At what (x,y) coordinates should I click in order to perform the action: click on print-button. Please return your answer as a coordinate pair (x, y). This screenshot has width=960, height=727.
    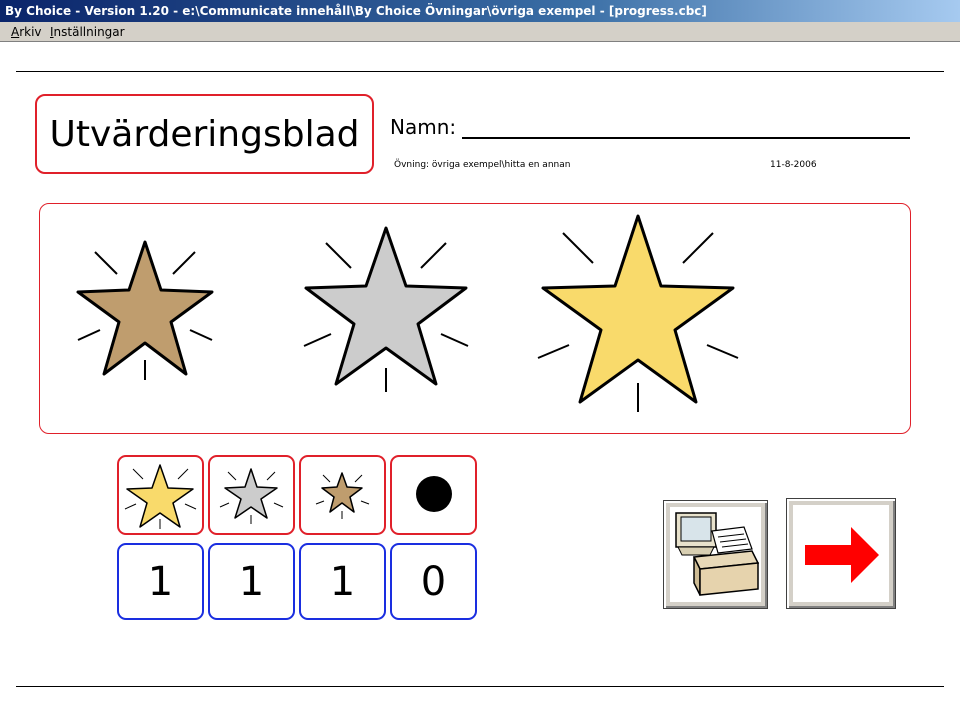
    Looking at the image, I should click on (715, 554).